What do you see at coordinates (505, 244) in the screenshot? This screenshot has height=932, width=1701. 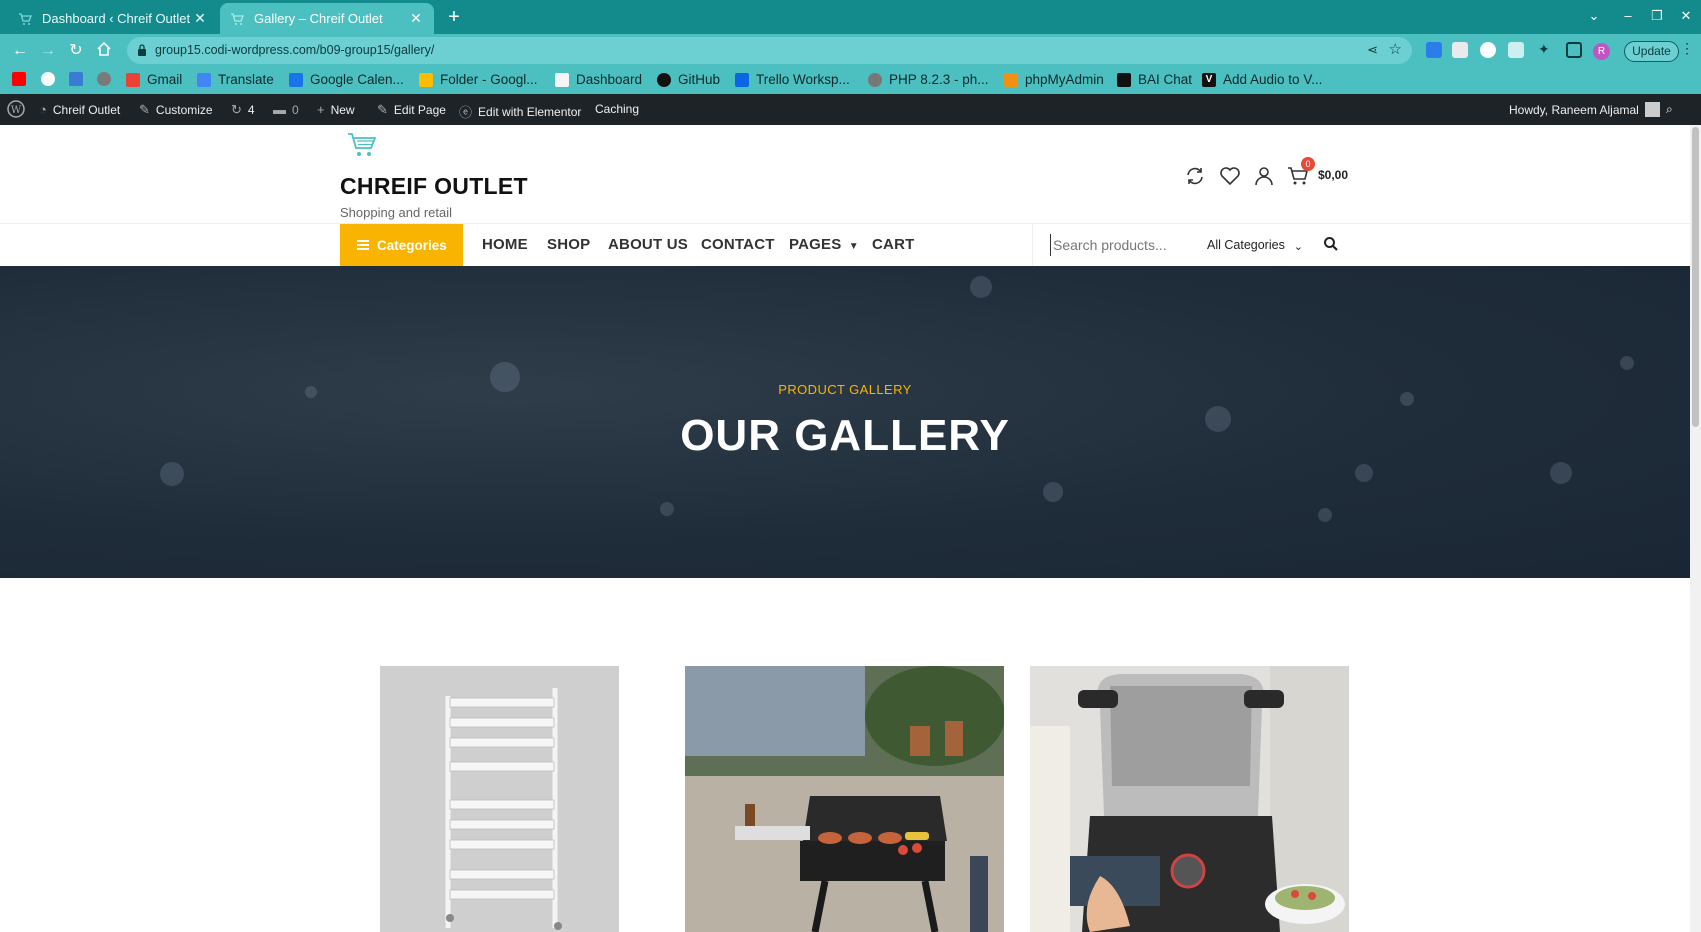 I see `nav-home: HOME` at bounding box center [505, 244].